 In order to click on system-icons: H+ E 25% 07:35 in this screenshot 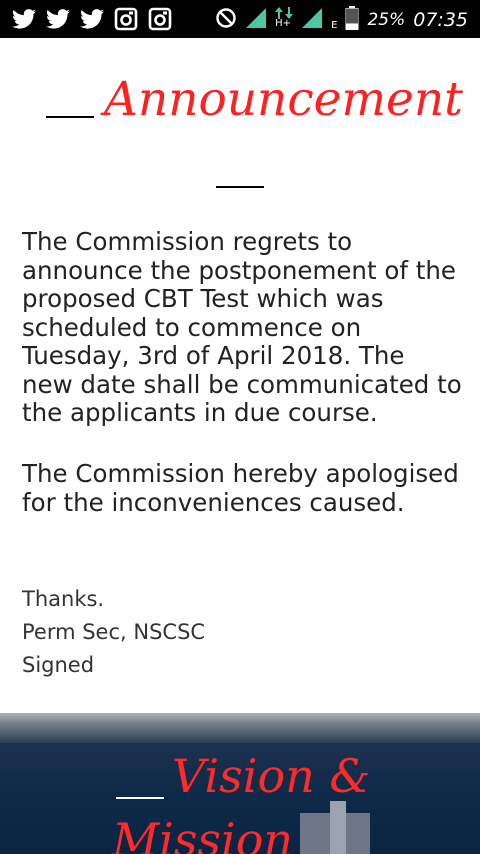, I will do `click(341, 20)`.